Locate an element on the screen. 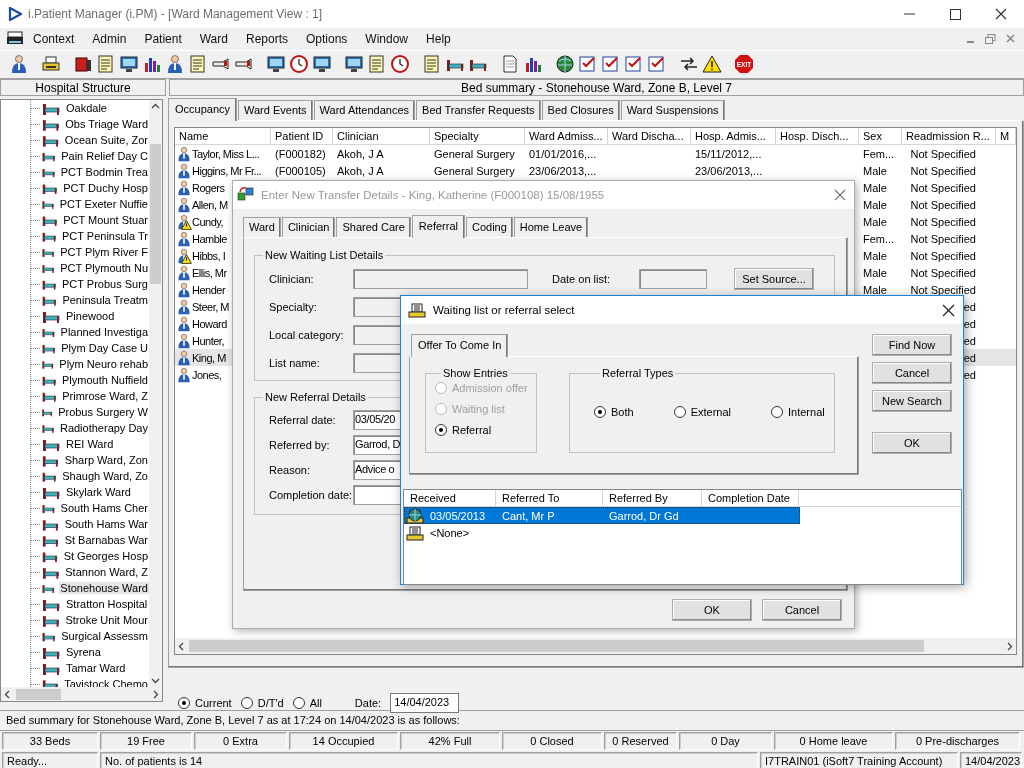  radio-button: All is located at coordinates (307, 703).